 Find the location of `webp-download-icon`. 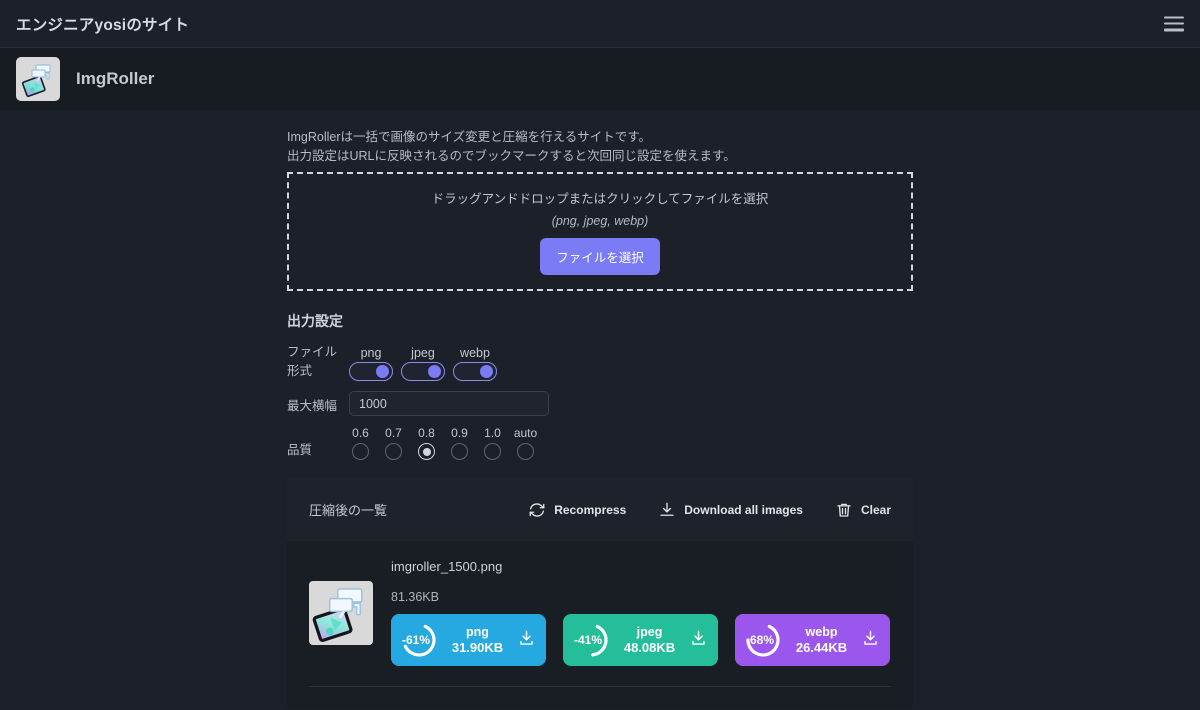

webp-download-icon is located at coordinates (870, 640).